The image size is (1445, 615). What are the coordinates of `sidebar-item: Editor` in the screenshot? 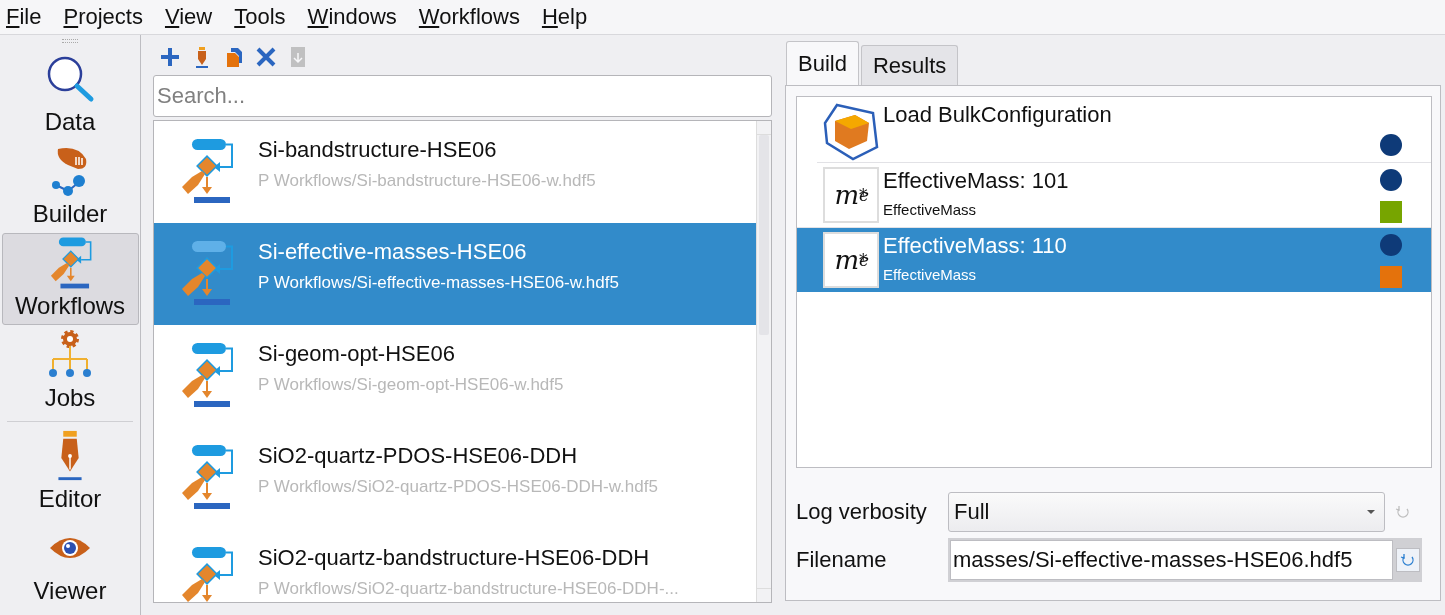 It's located at (70, 472).